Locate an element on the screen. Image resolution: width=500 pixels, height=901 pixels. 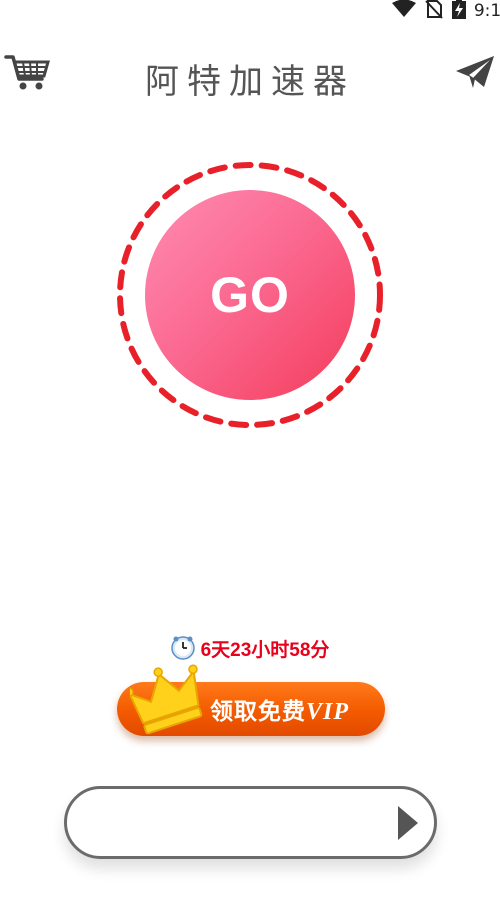
vip-button-label: 领取免费VIP is located at coordinates (279, 709).